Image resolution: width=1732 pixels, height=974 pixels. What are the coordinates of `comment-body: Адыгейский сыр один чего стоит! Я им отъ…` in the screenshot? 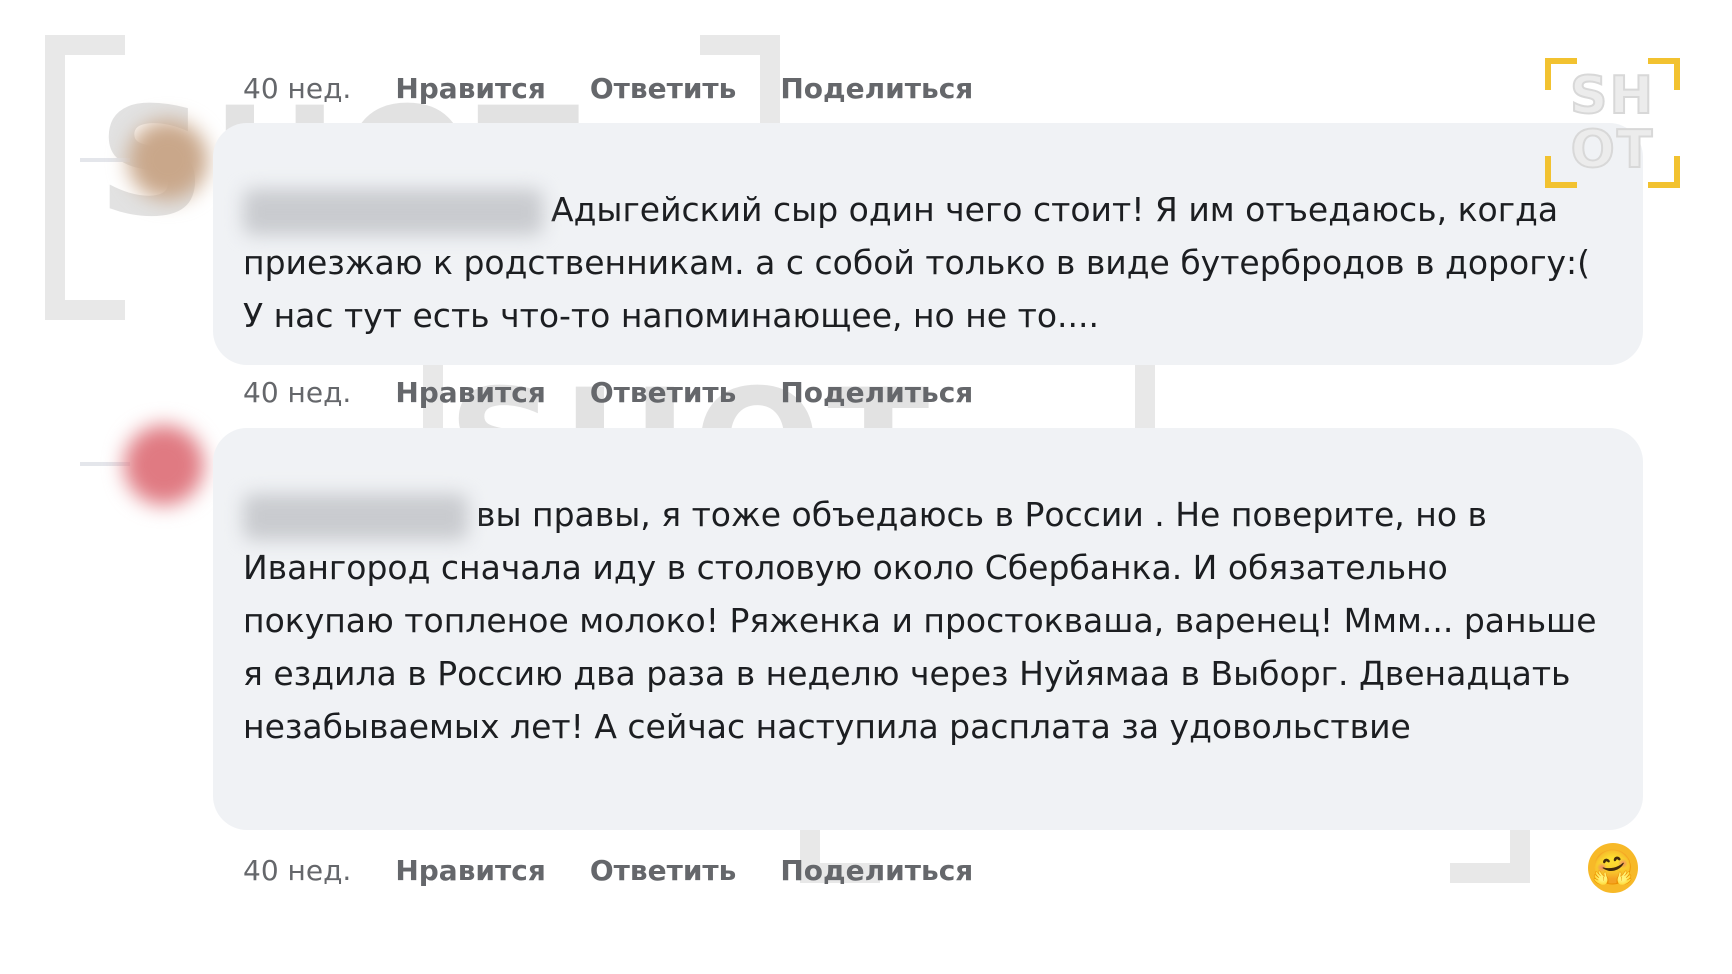 It's located at (923, 262).